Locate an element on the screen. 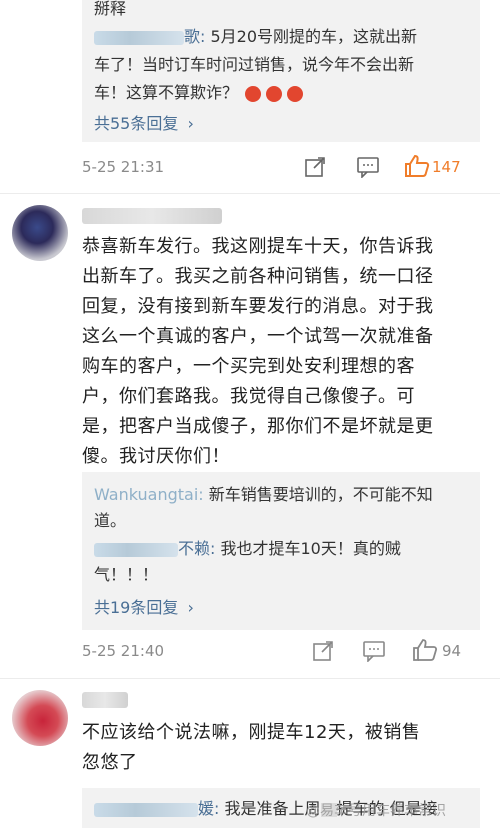 Image resolution: width=500 pixels, height=828 pixels. comment-time: 5-25 21:40 is located at coordinates (123, 651).